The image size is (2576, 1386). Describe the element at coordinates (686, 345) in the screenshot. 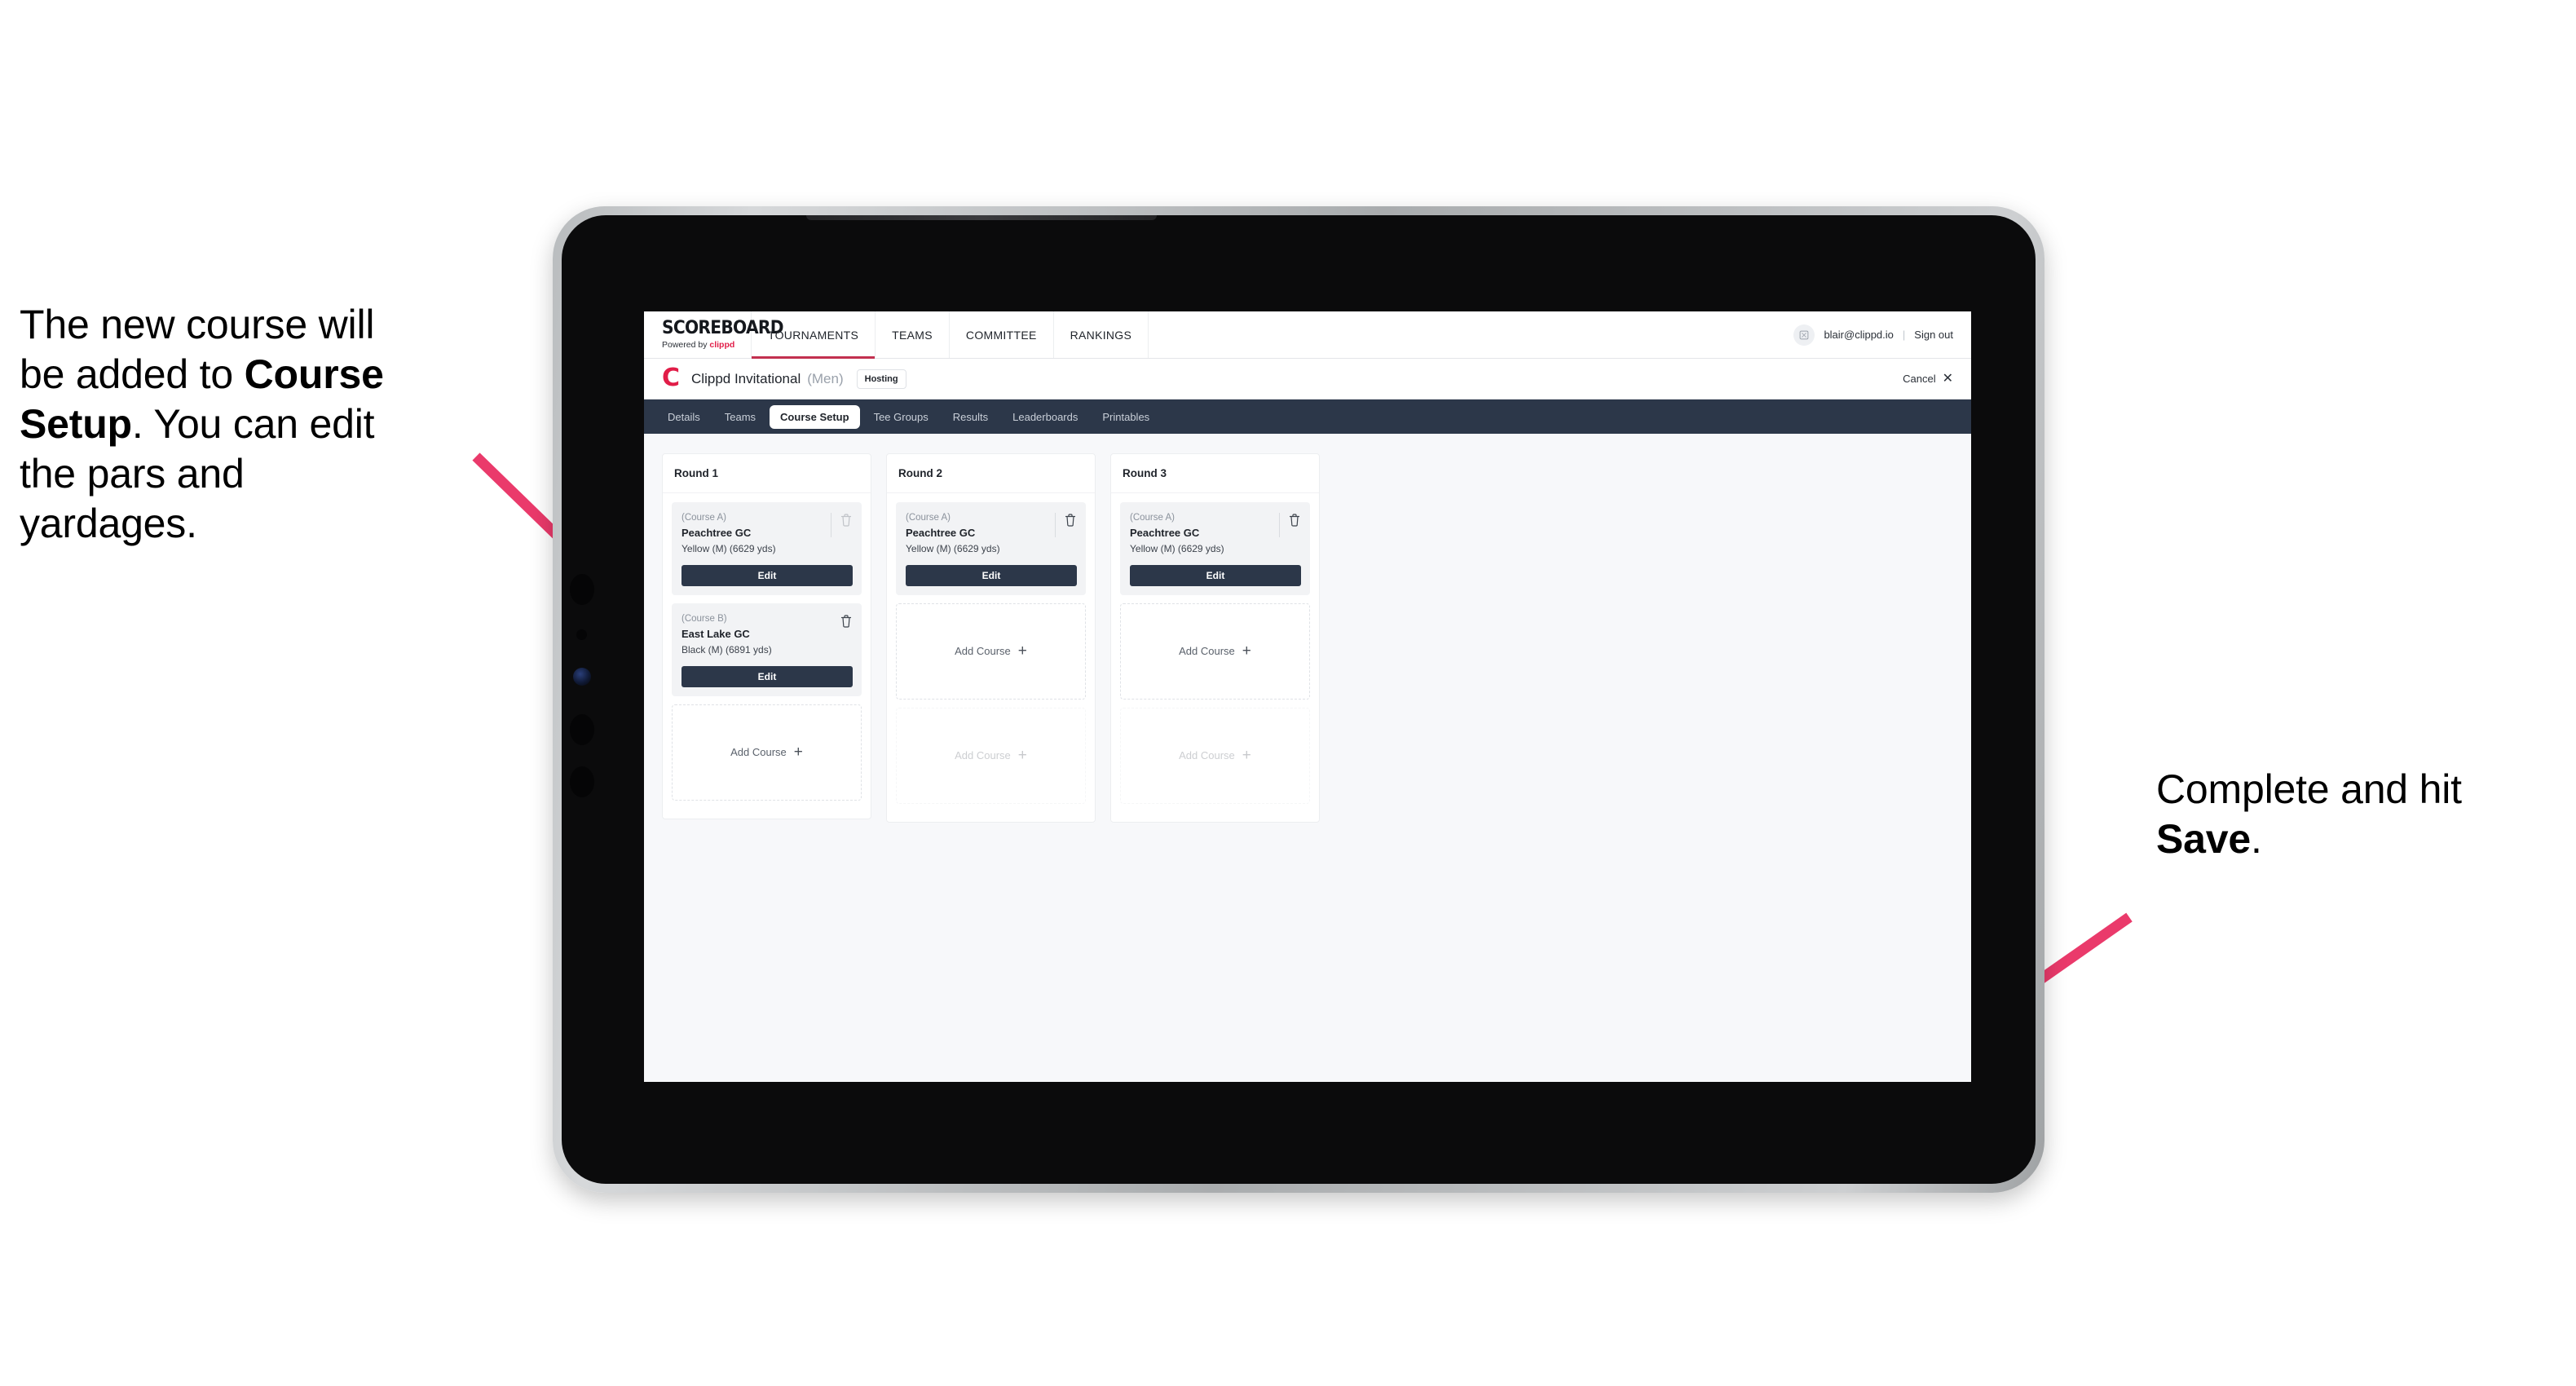

I see `brand-subtitle-prefix: Powered by` at that location.